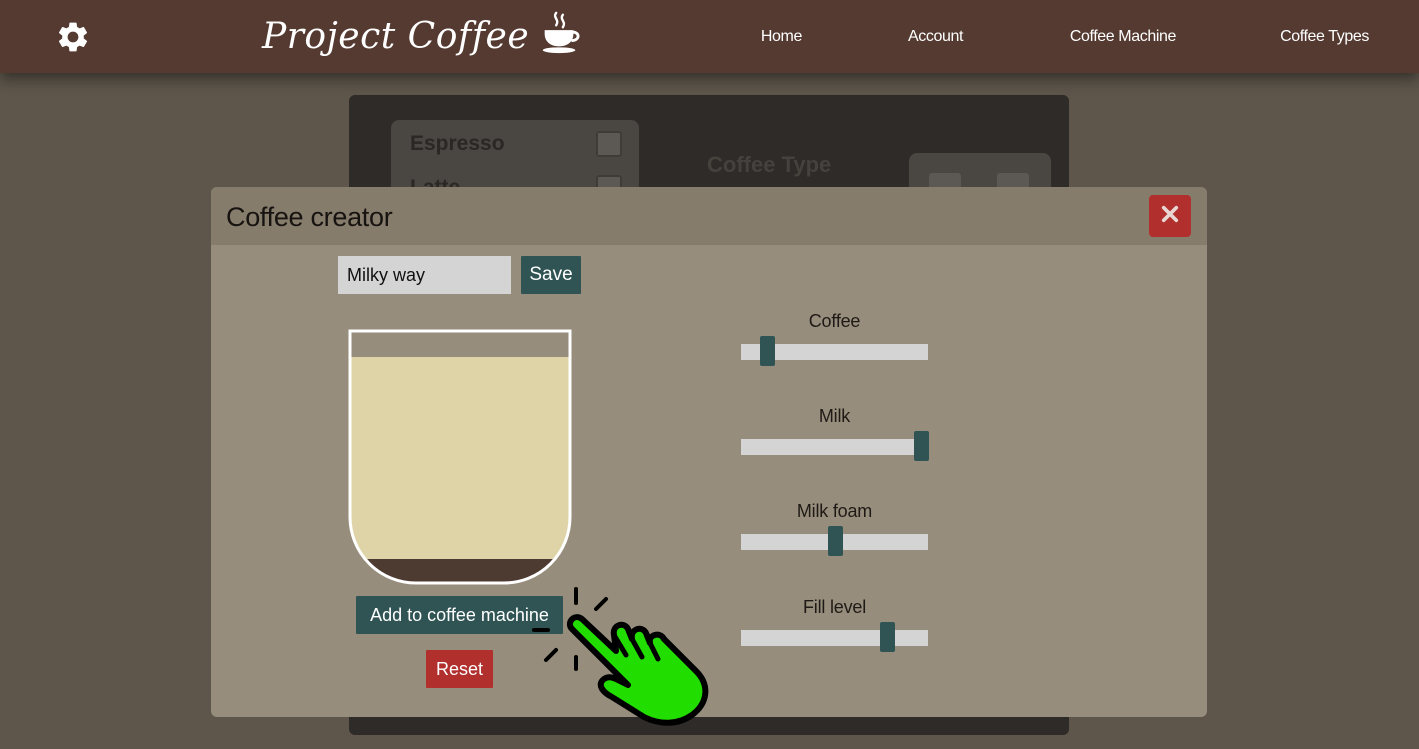 The image size is (1419, 749). I want to click on coffee-cup-icon, so click(560, 36).